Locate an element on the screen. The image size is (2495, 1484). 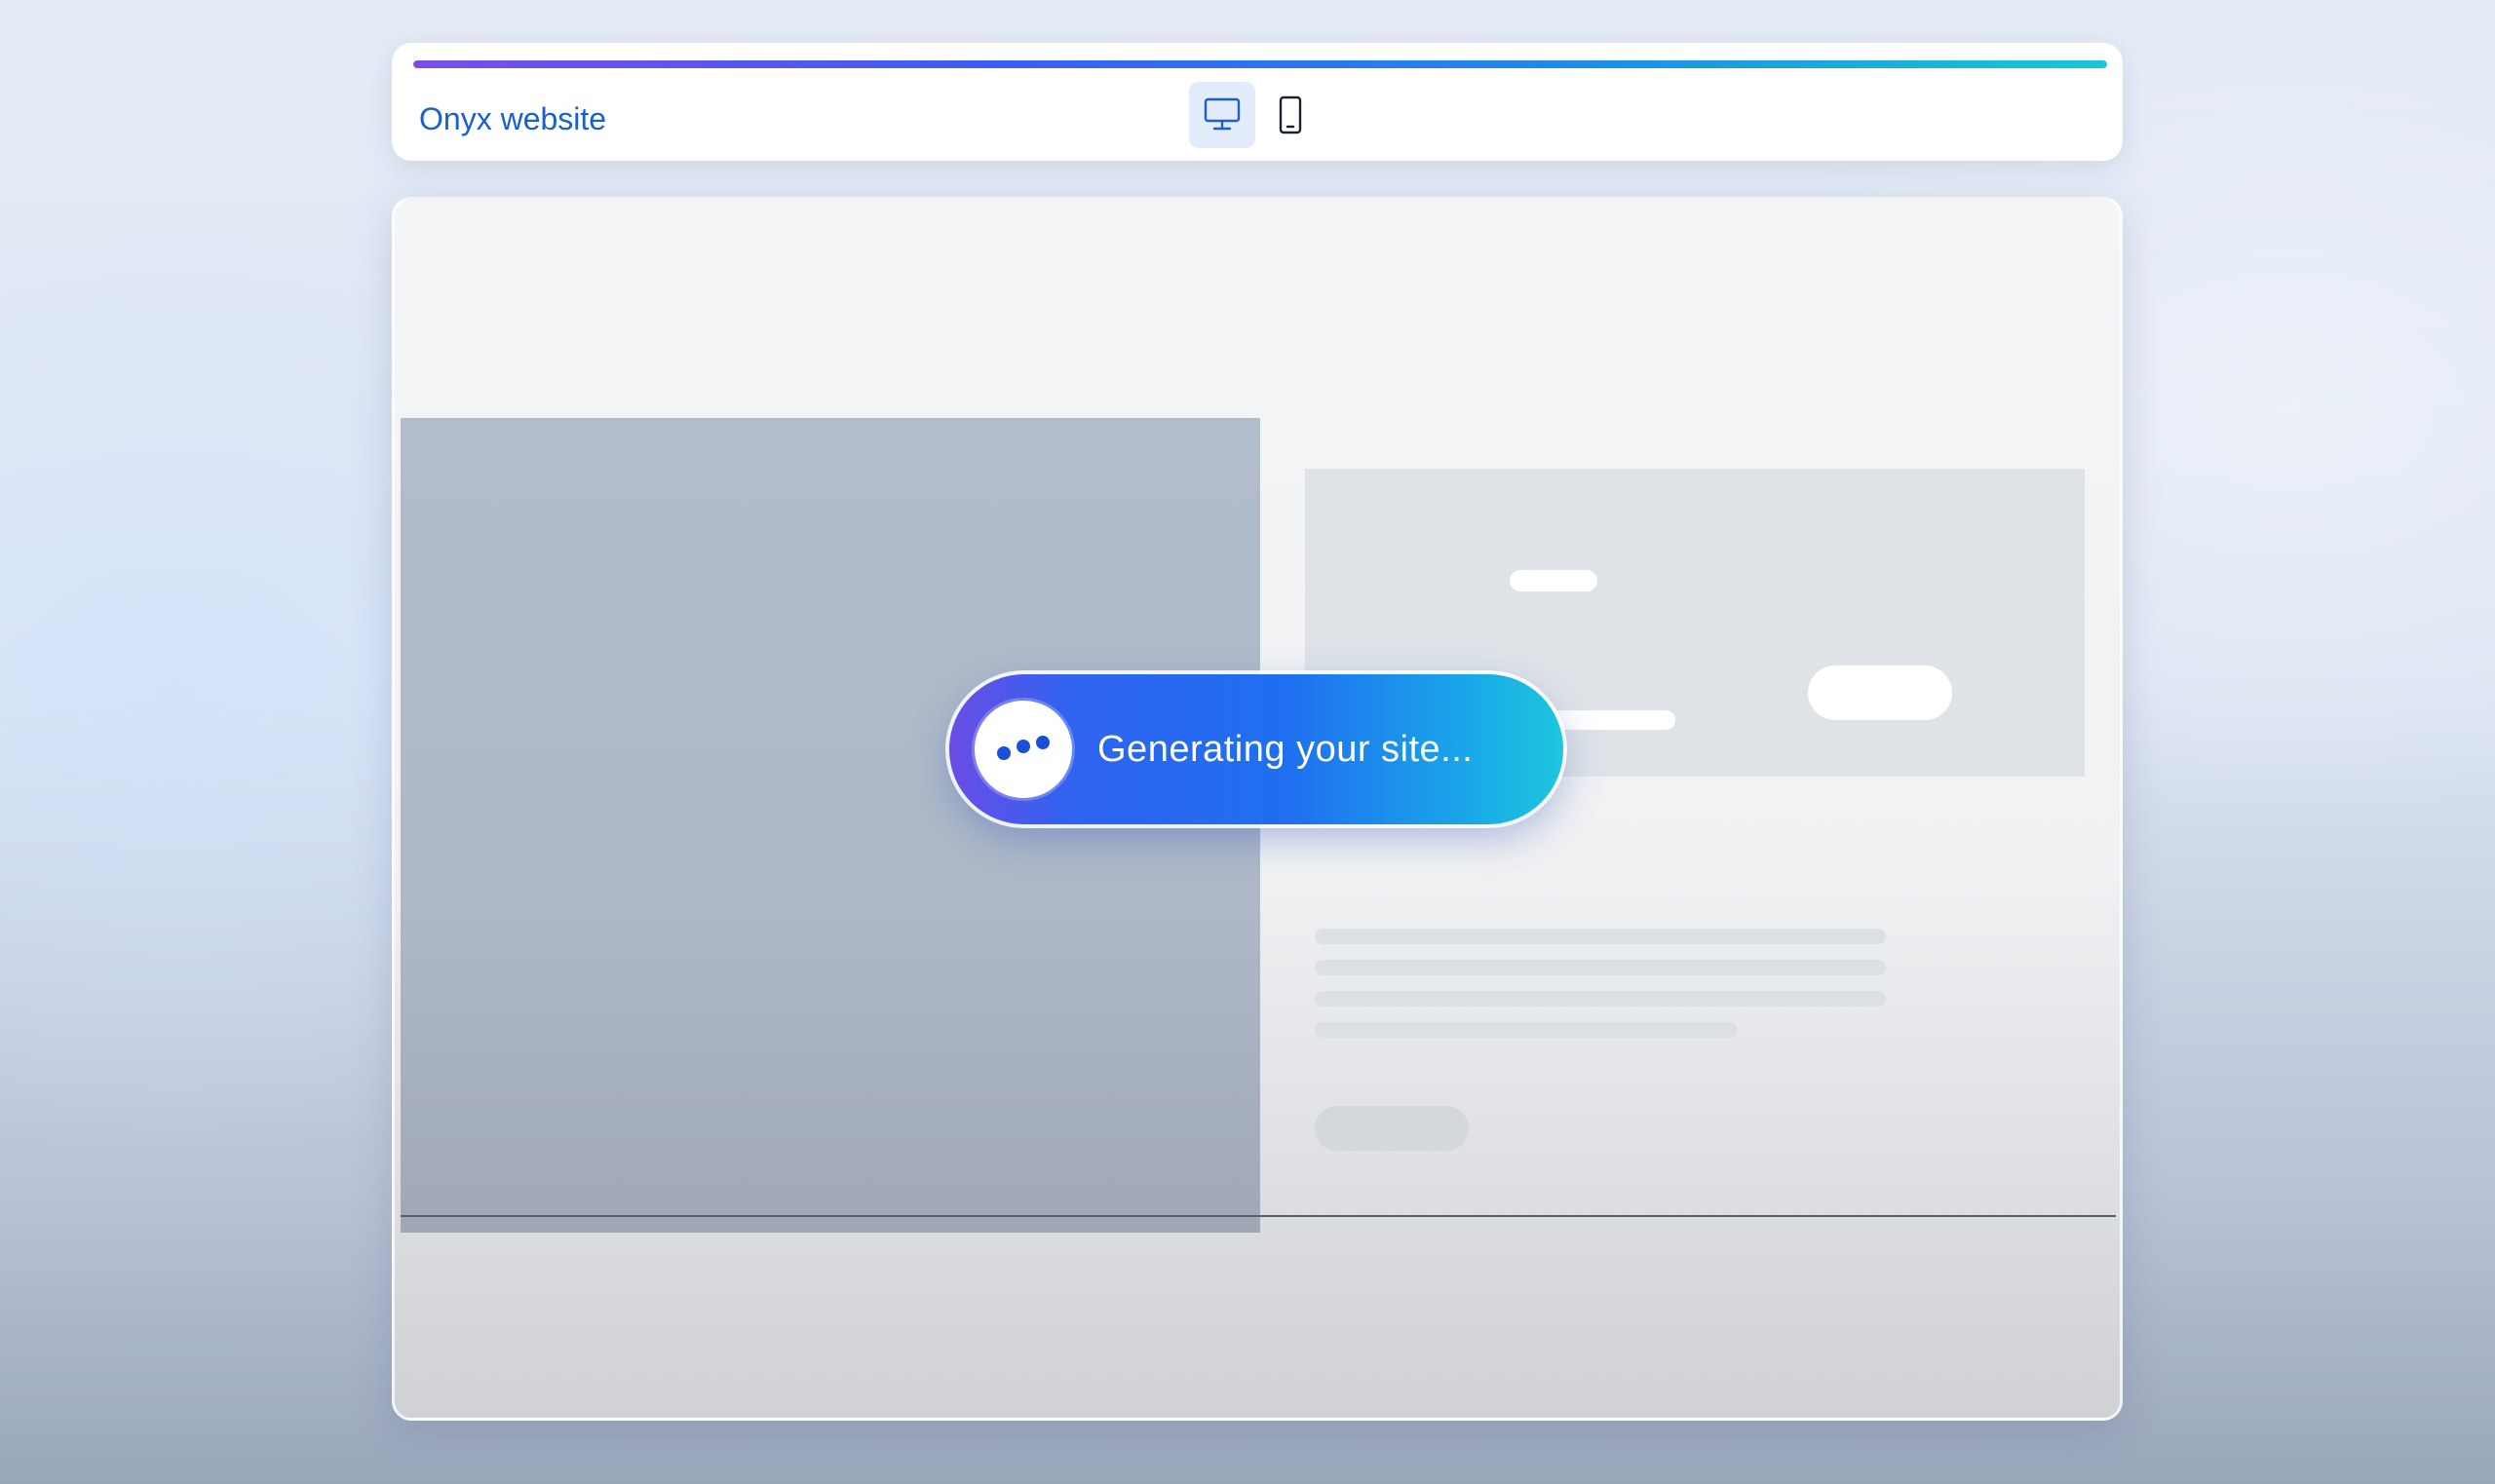
generation-progress-fill is located at coordinates (1260, 64).